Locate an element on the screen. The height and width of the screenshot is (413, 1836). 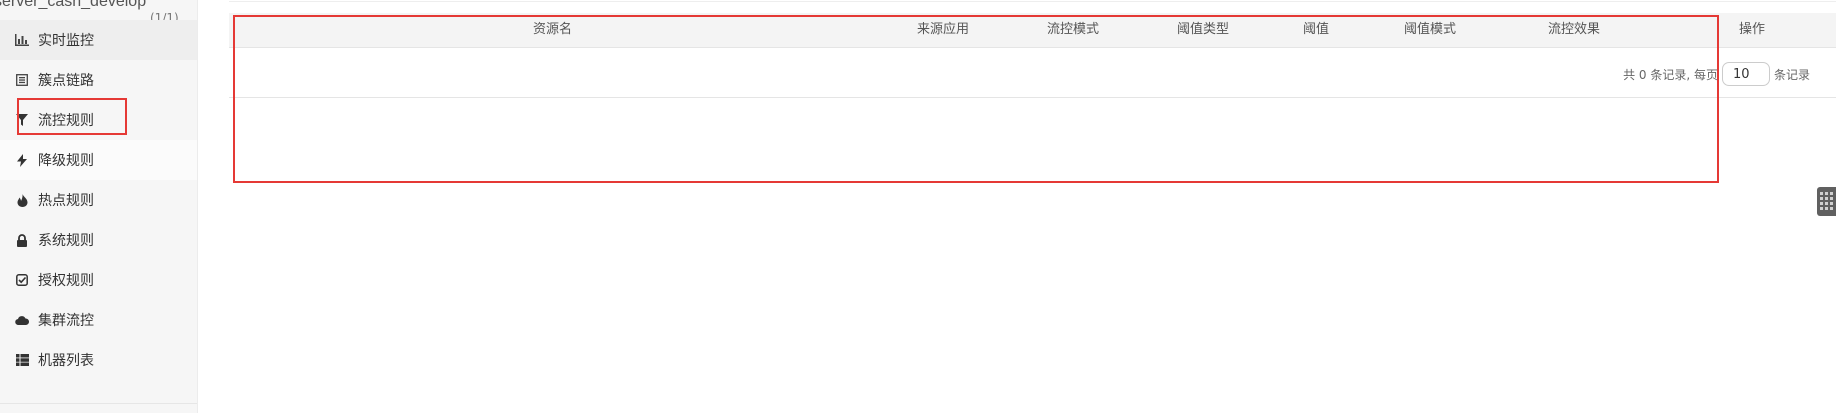
column-header-actions: 操作 is located at coordinates (1752, 29).